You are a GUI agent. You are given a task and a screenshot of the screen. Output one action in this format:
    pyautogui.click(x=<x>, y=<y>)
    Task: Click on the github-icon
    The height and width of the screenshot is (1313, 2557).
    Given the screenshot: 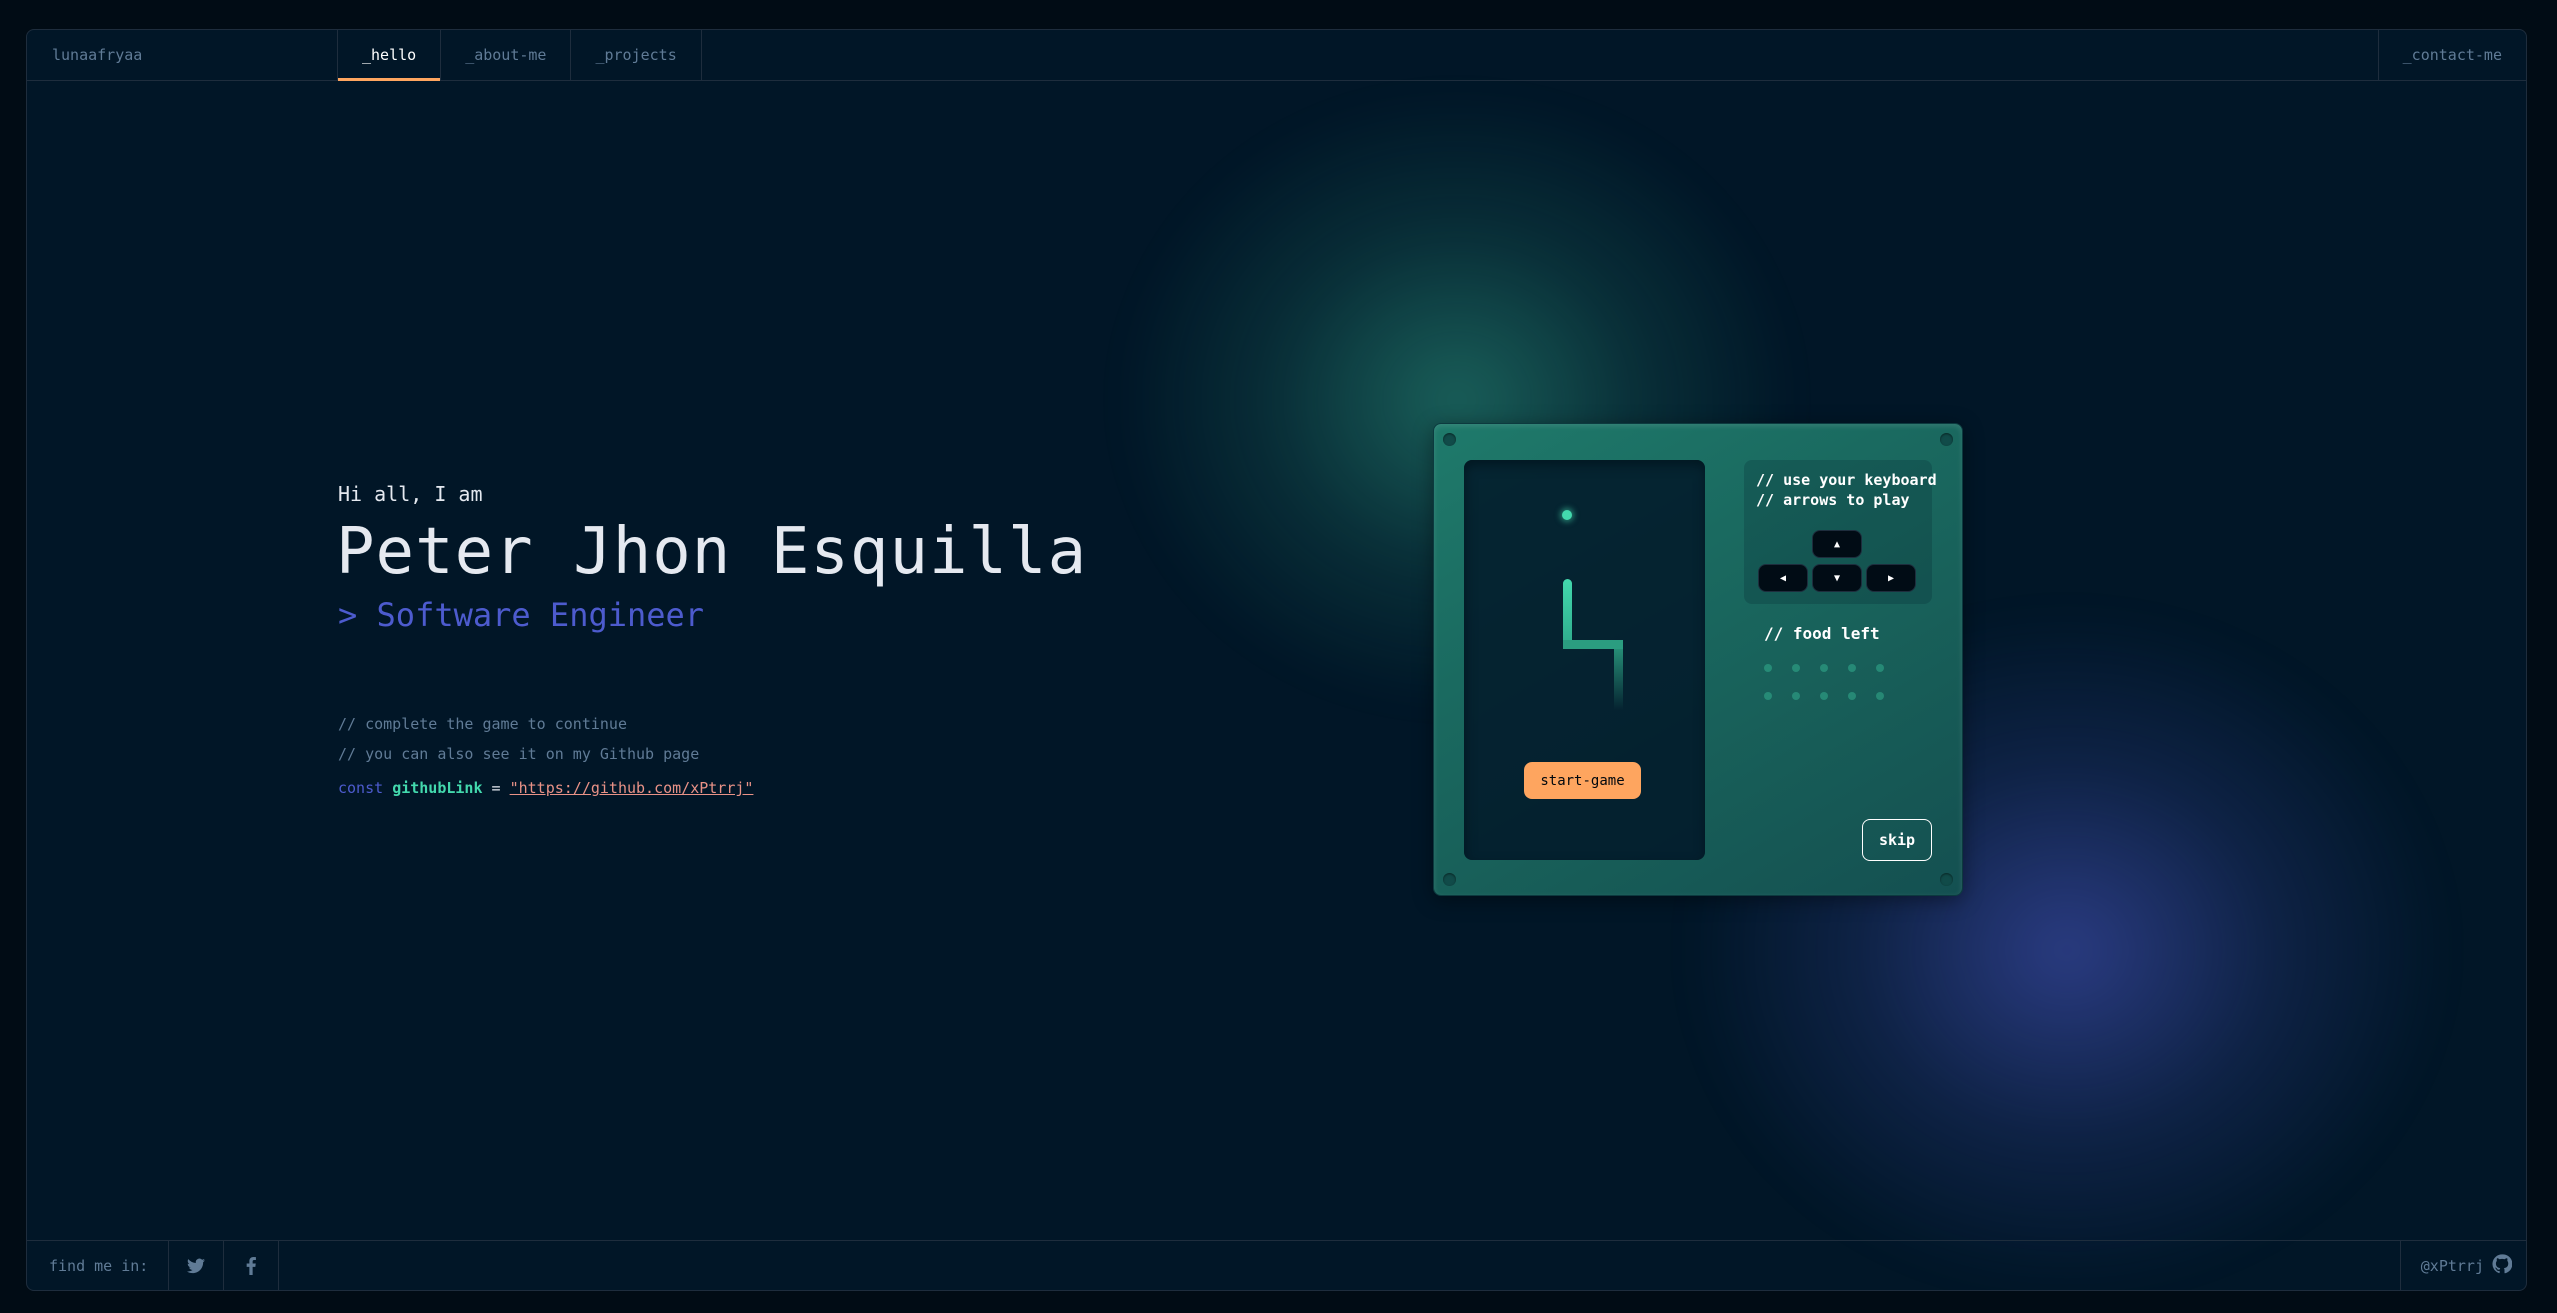 What is the action you would take?
    pyautogui.click(x=2502, y=1265)
    